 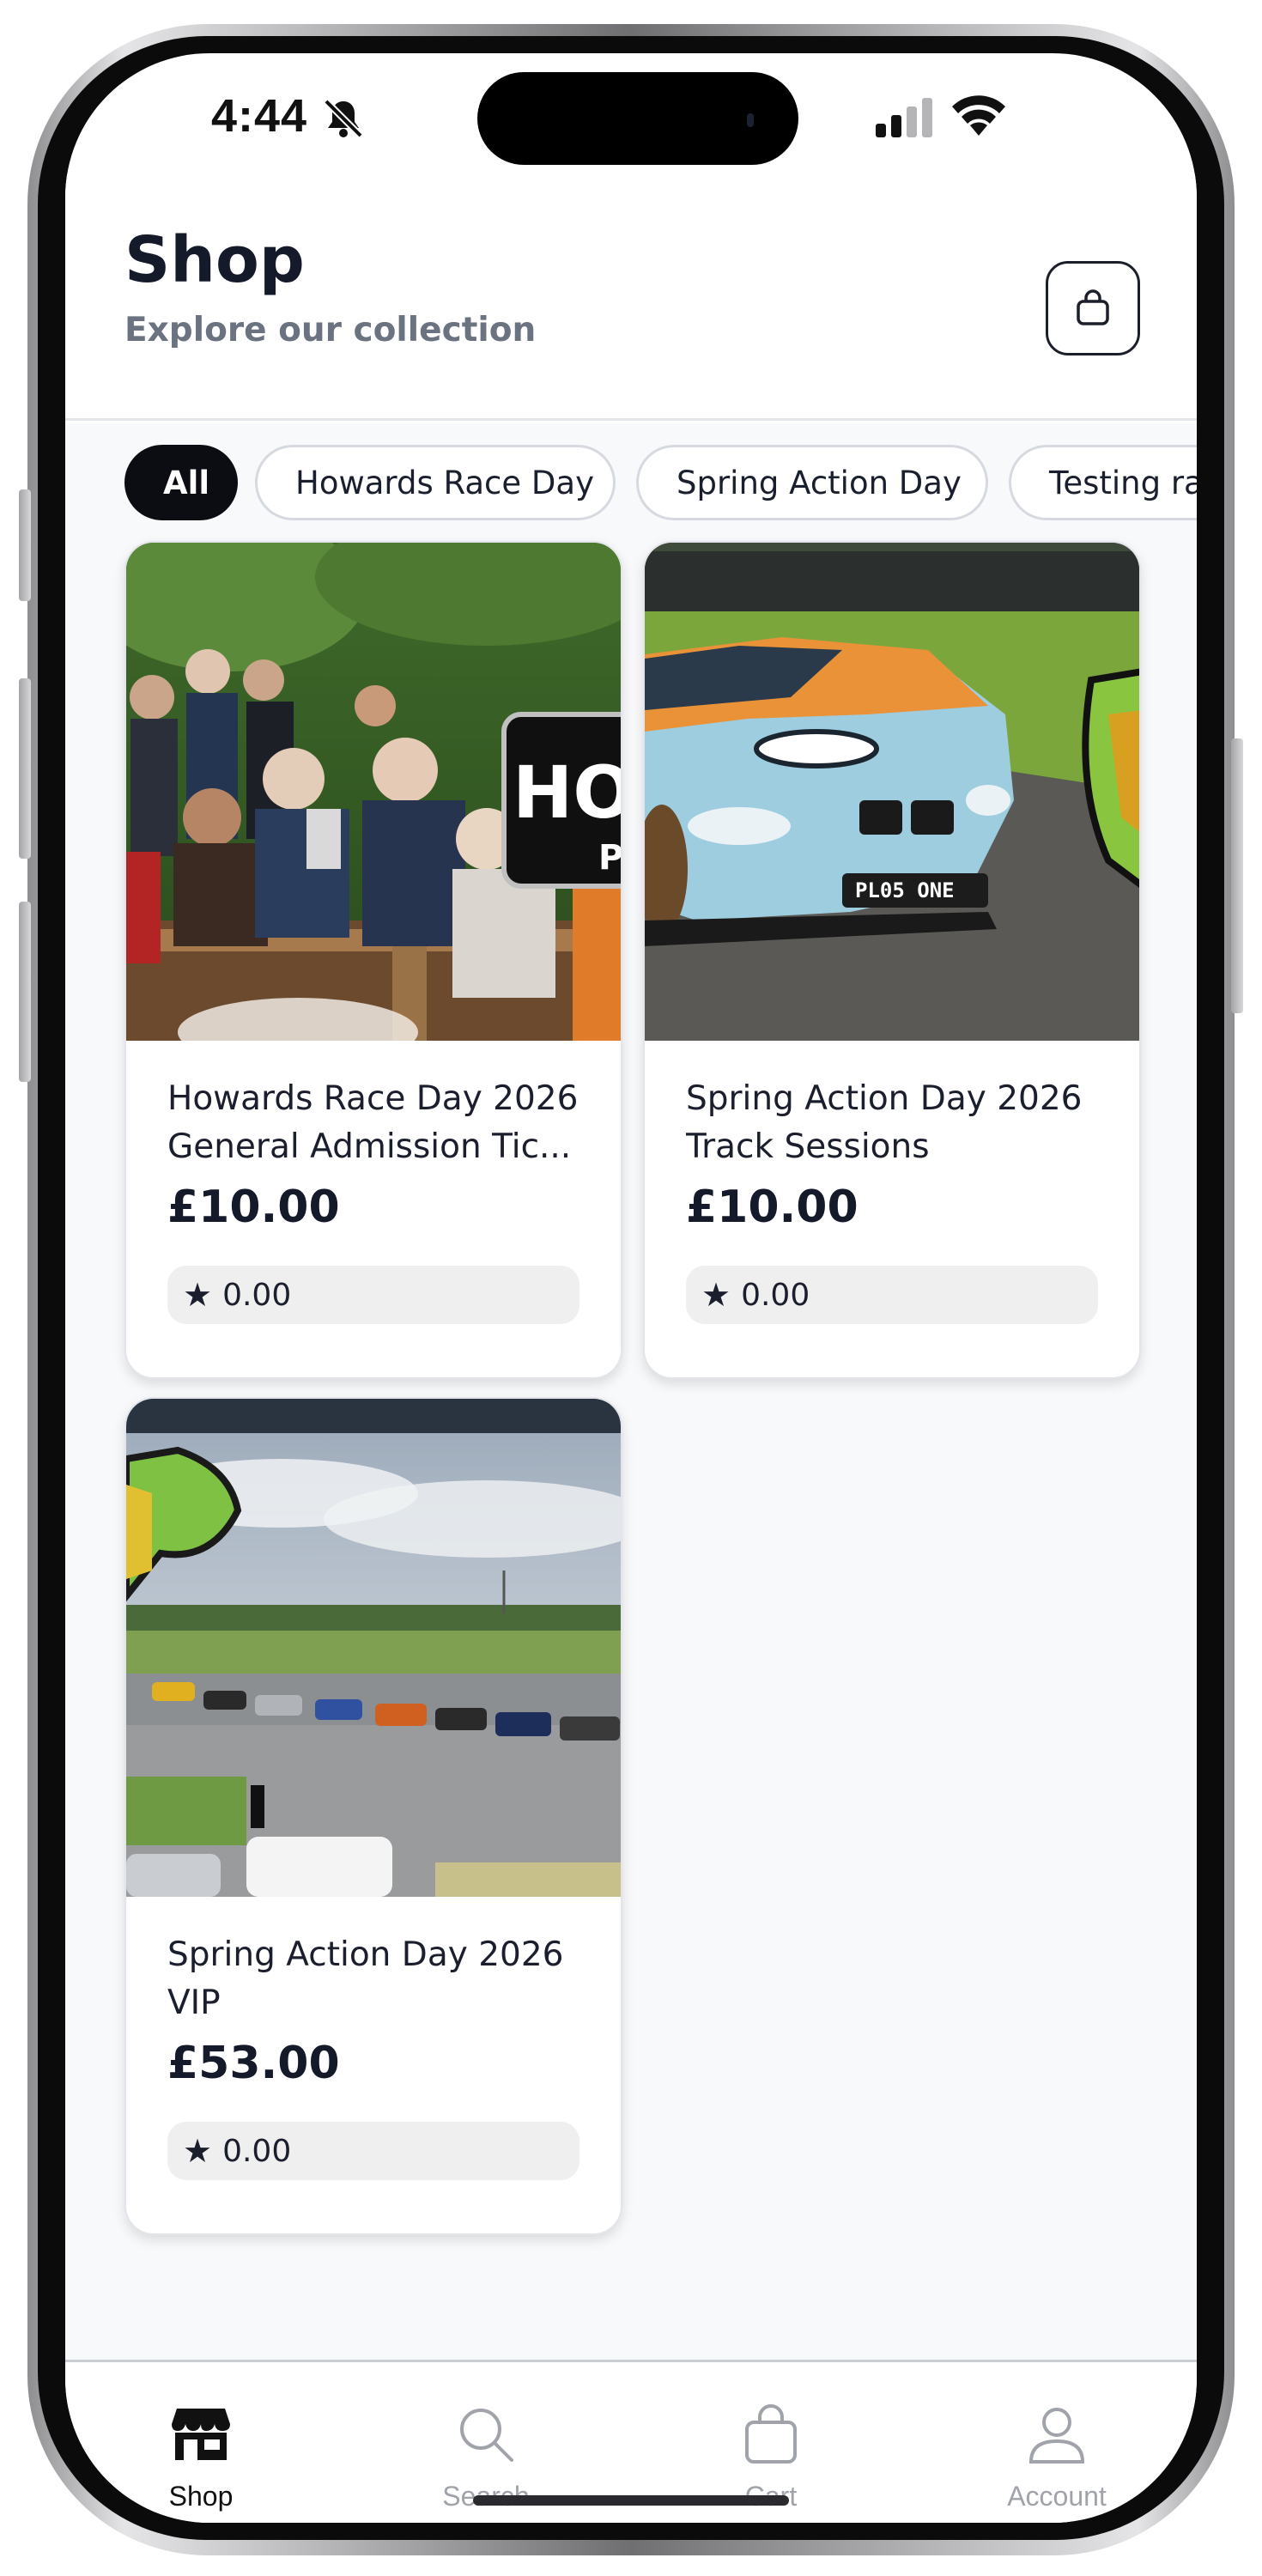 What do you see at coordinates (25, 992) in the screenshot?
I see `volume-down-button` at bounding box center [25, 992].